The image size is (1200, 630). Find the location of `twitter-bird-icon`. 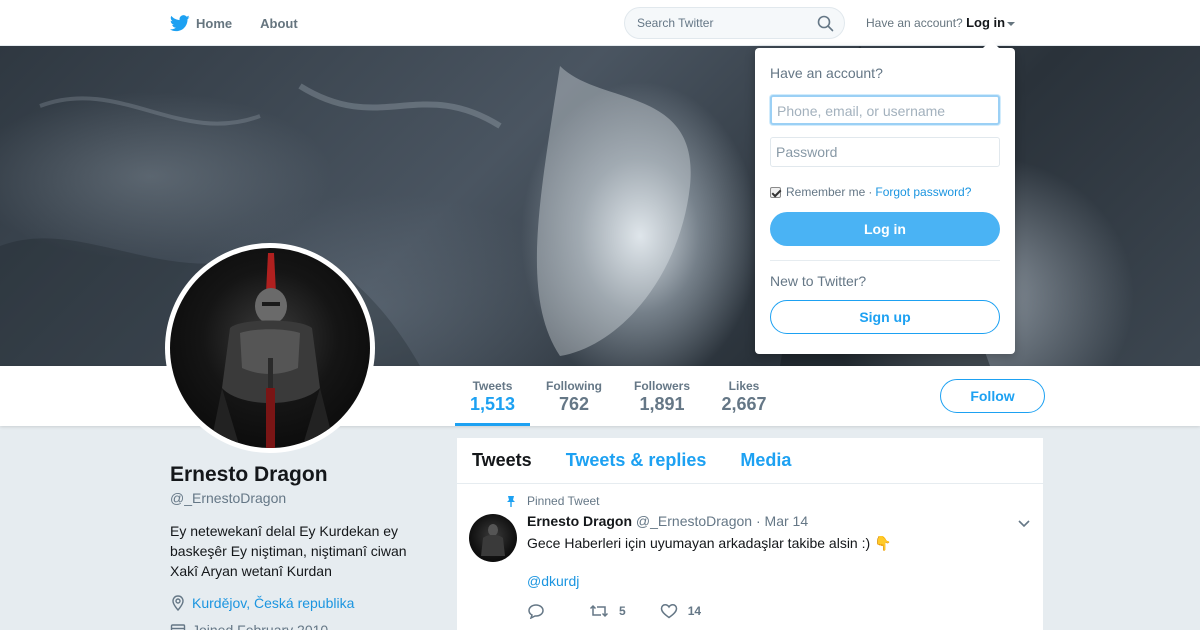

twitter-bird-icon is located at coordinates (180, 22).